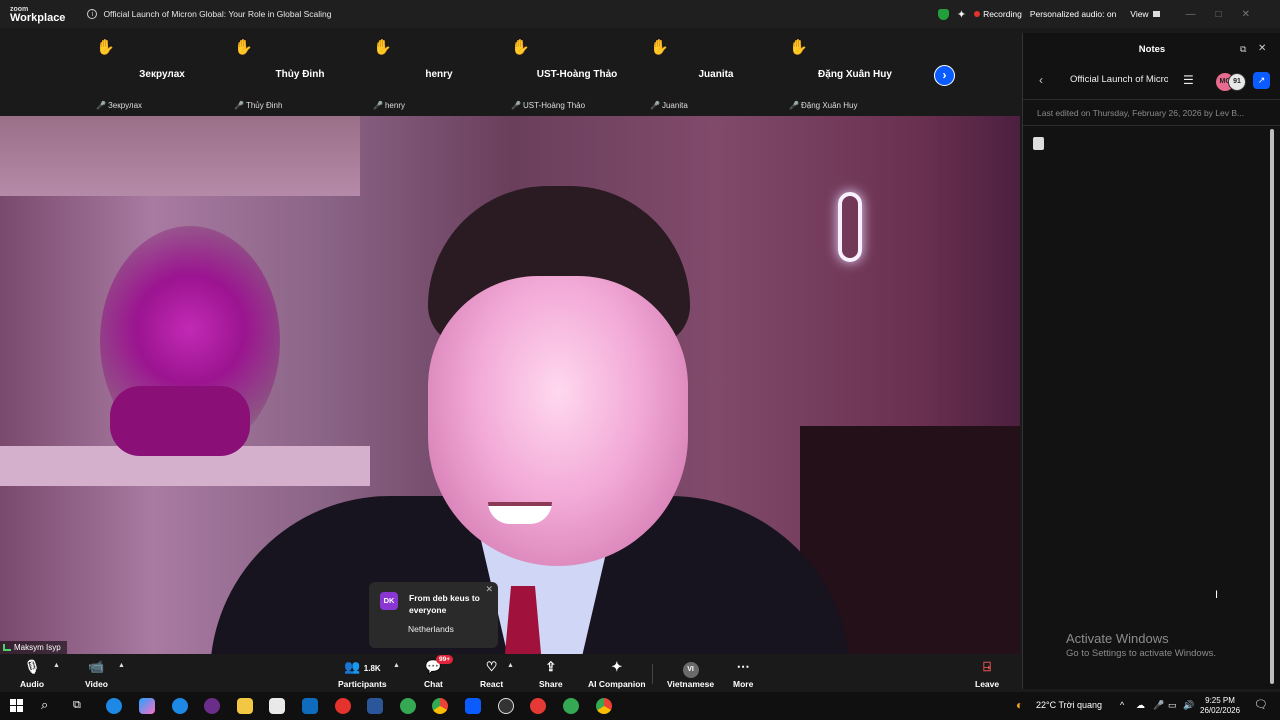  Describe the element at coordinates (551, 673) in the screenshot. I see `share-button: ⇪ Share` at that location.